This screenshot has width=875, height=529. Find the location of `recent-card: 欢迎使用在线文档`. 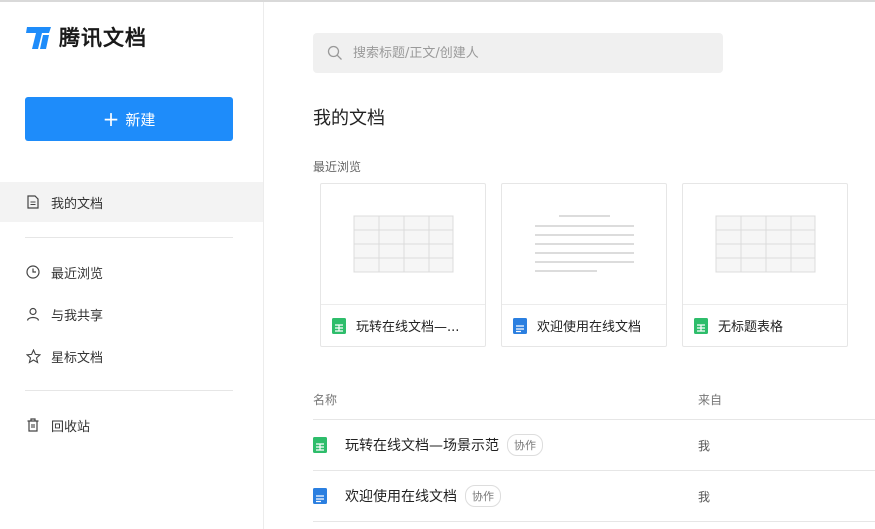

recent-card: 欢迎使用在线文档 is located at coordinates (584, 265).